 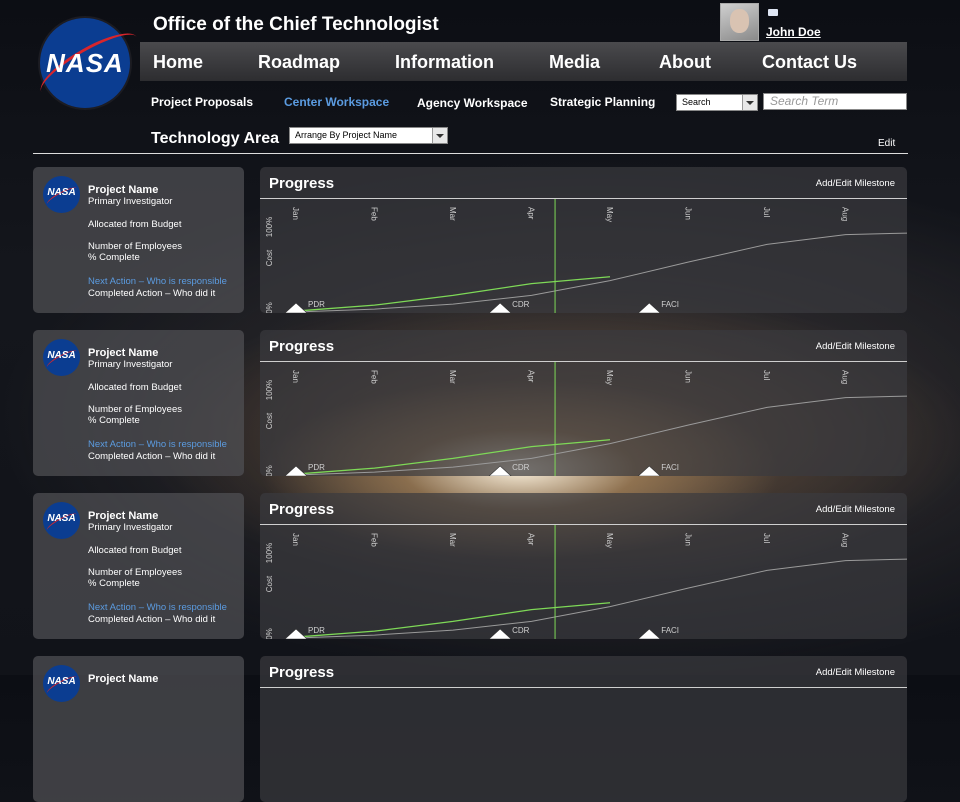 What do you see at coordinates (886, 143) in the screenshot?
I see `edit-link: Edit` at bounding box center [886, 143].